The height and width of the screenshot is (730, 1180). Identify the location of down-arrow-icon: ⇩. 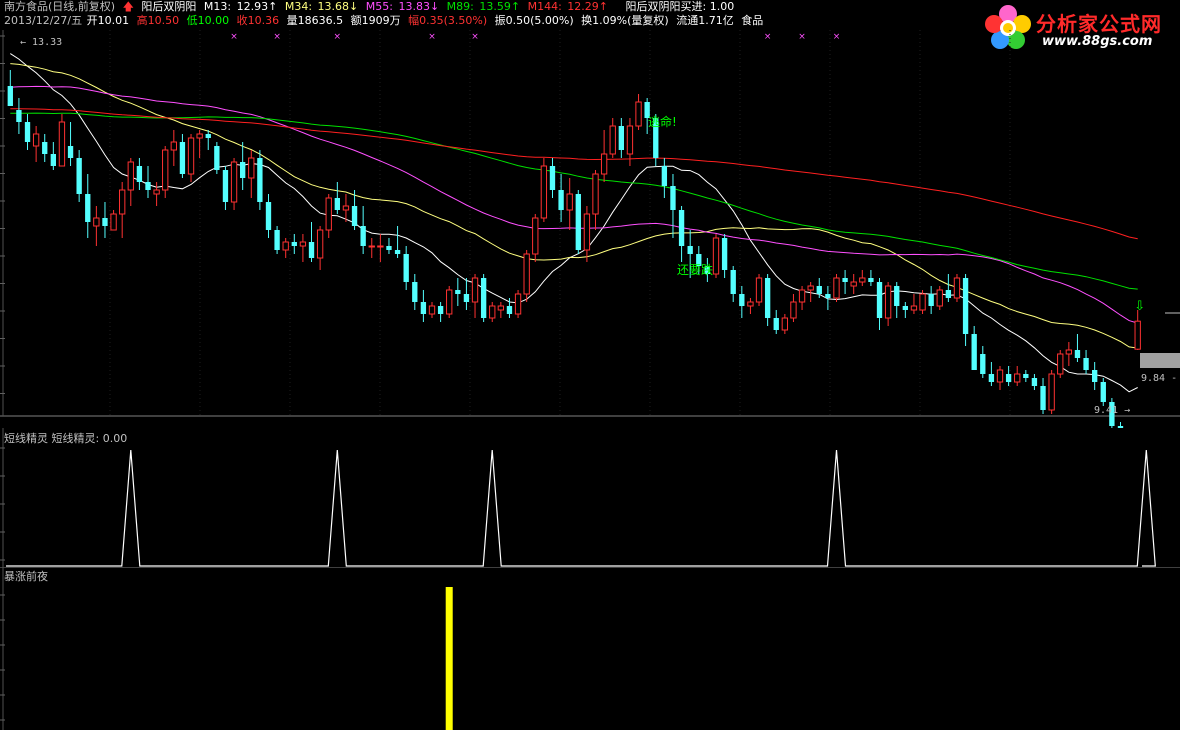
(1139, 306).